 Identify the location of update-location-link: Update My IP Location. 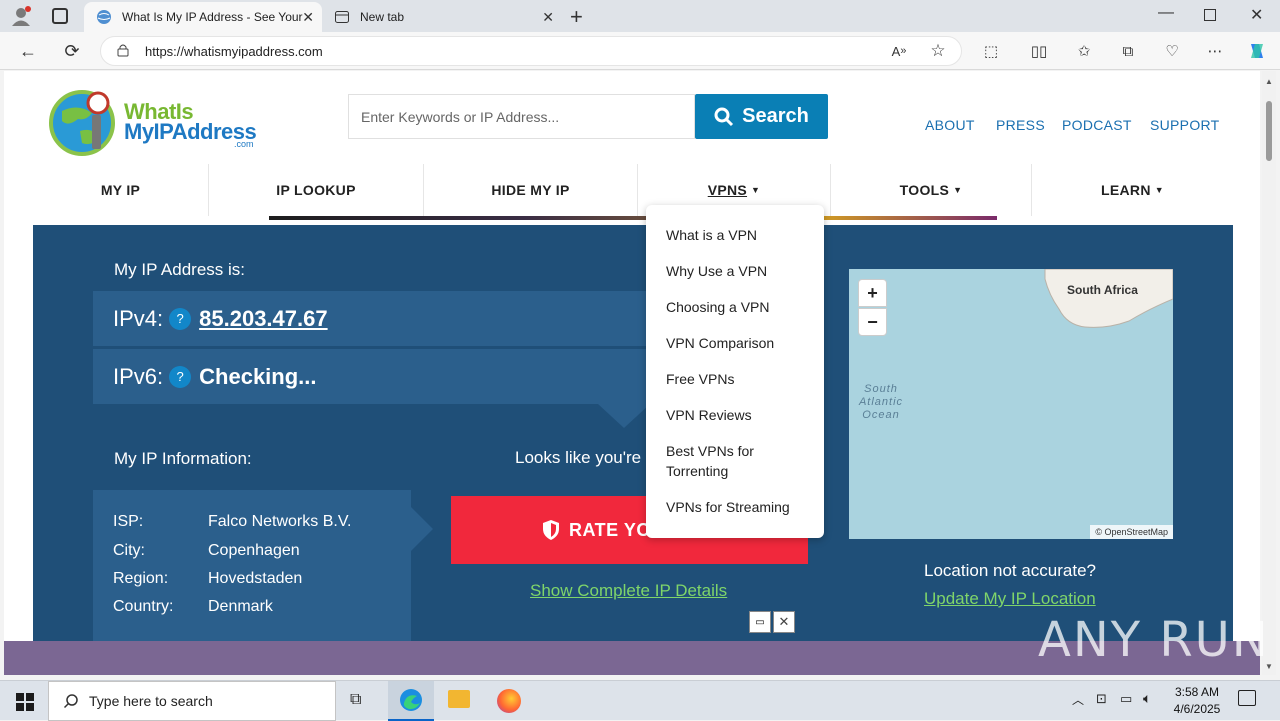
(1010, 599).